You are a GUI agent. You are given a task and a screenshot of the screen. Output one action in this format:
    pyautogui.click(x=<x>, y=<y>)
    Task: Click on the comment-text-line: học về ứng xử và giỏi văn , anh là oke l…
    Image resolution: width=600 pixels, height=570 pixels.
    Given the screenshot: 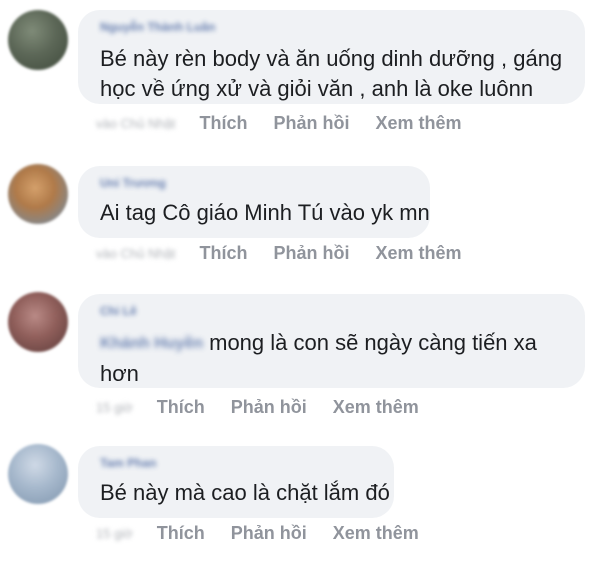 What is the action you would take?
    pyautogui.click(x=317, y=88)
    